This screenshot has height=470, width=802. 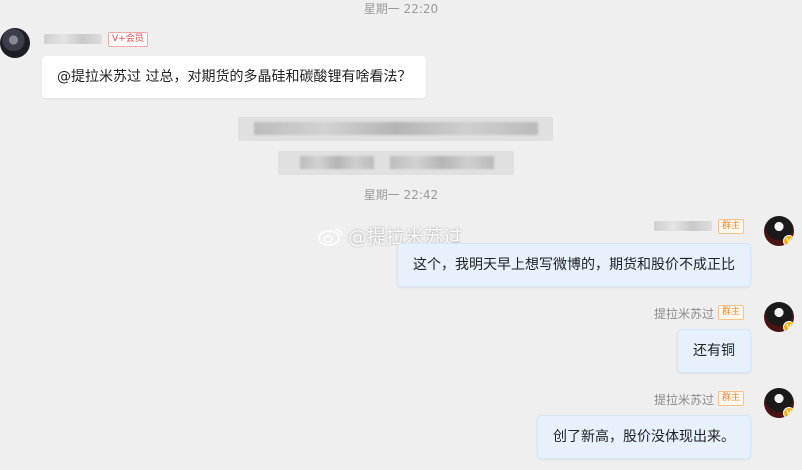 I want to click on chat-timestamp-2: 星期一 22:42, so click(x=401, y=195).